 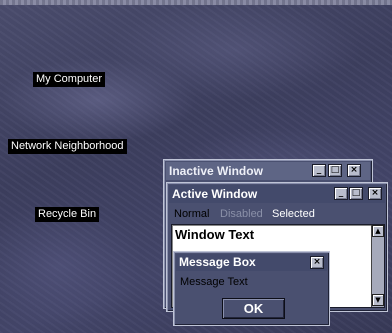 What do you see at coordinates (196, 2) in the screenshot?
I see `top-edge-strip` at bounding box center [196, 2].